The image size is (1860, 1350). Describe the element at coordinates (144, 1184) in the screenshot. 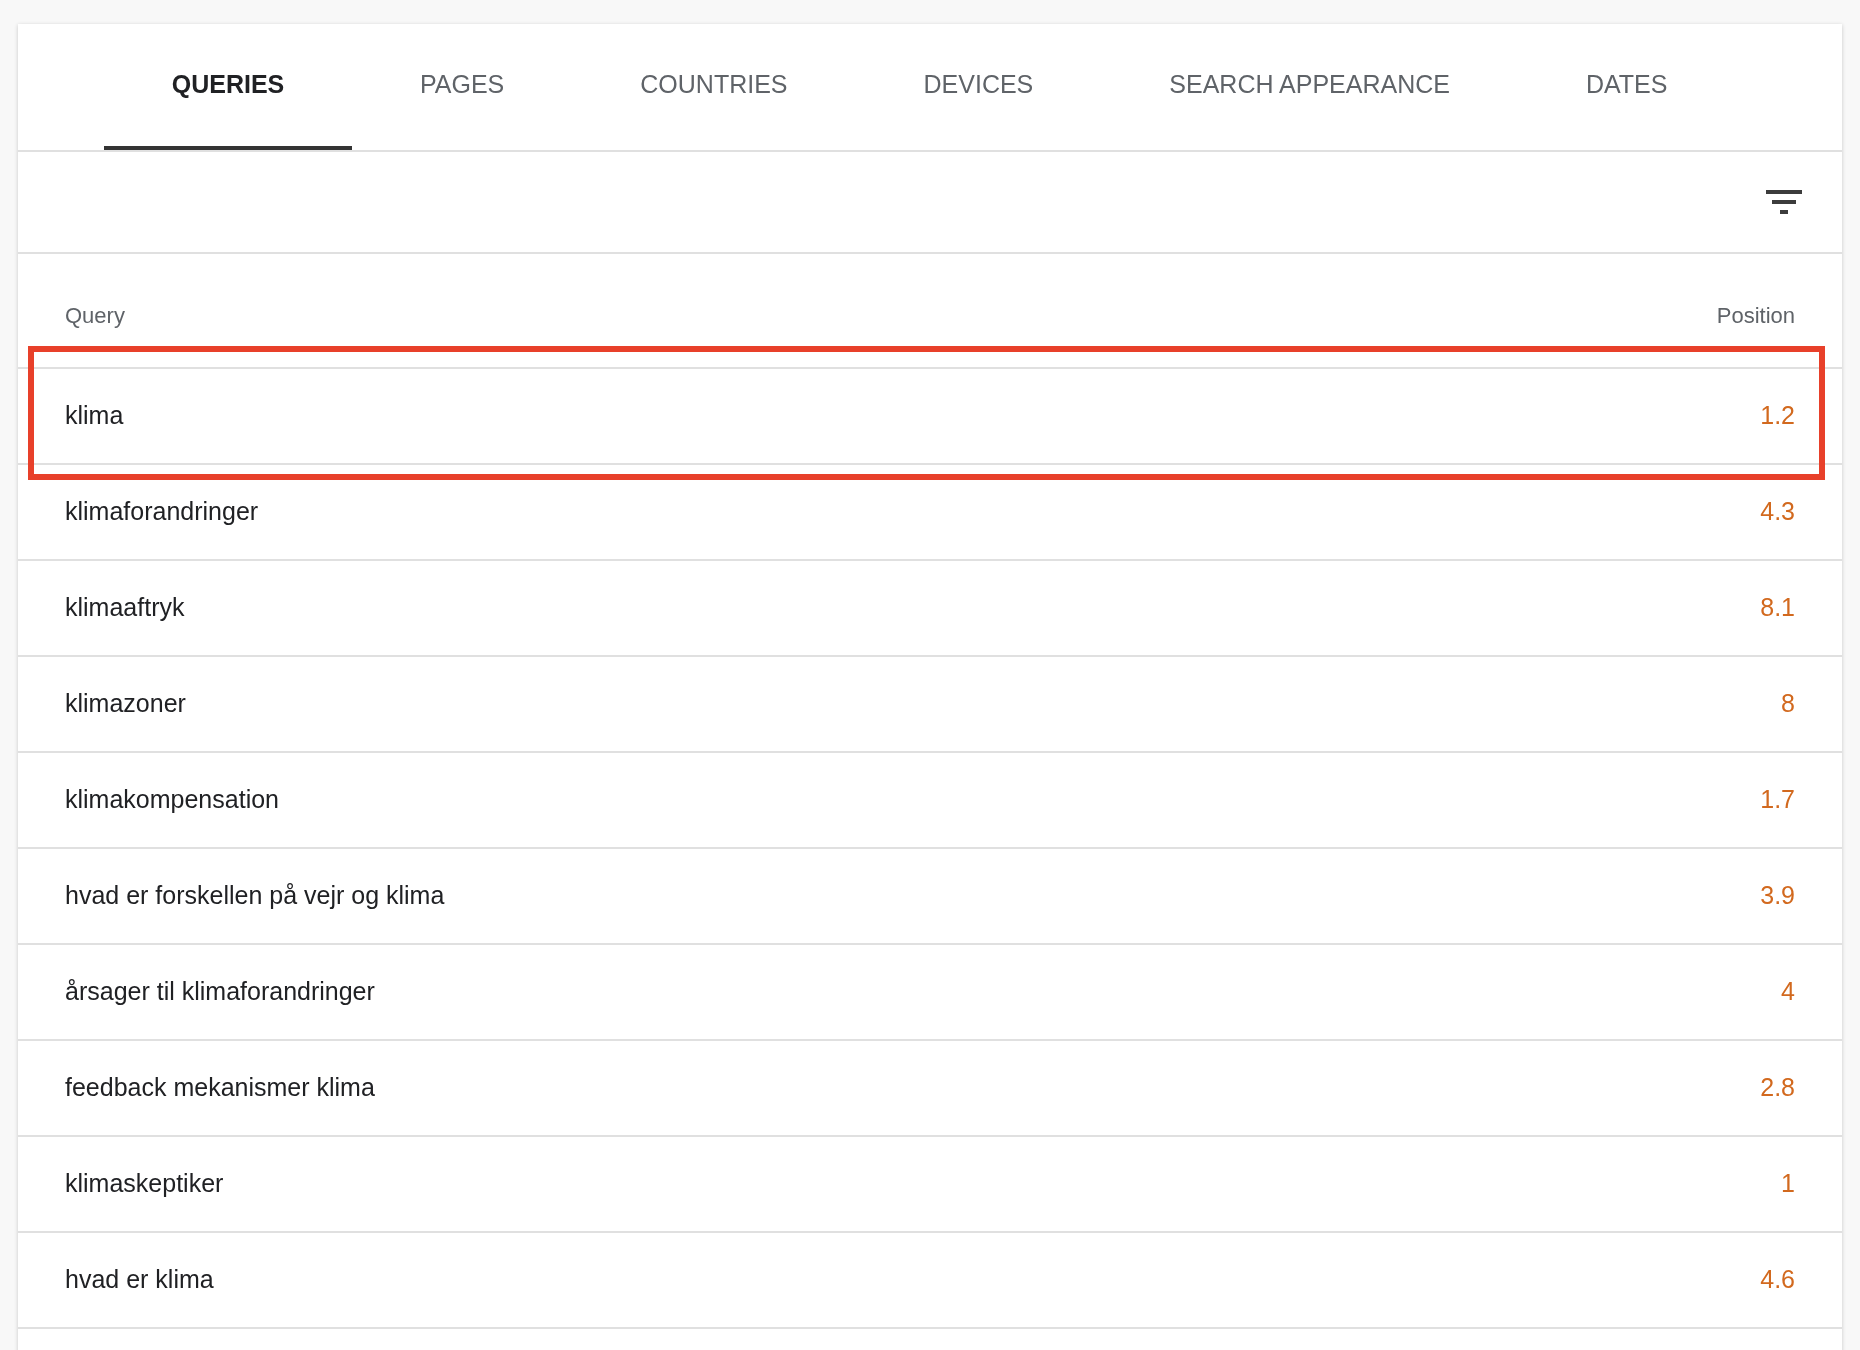

I see `query-text: klimaskeptiker` at that location.